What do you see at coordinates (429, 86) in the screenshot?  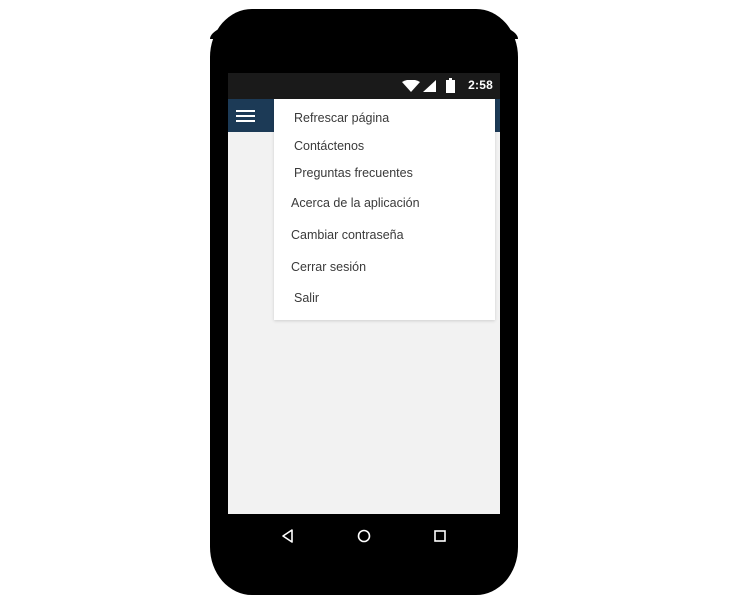 I see `signal-icon` at bounding box center [429, 86].